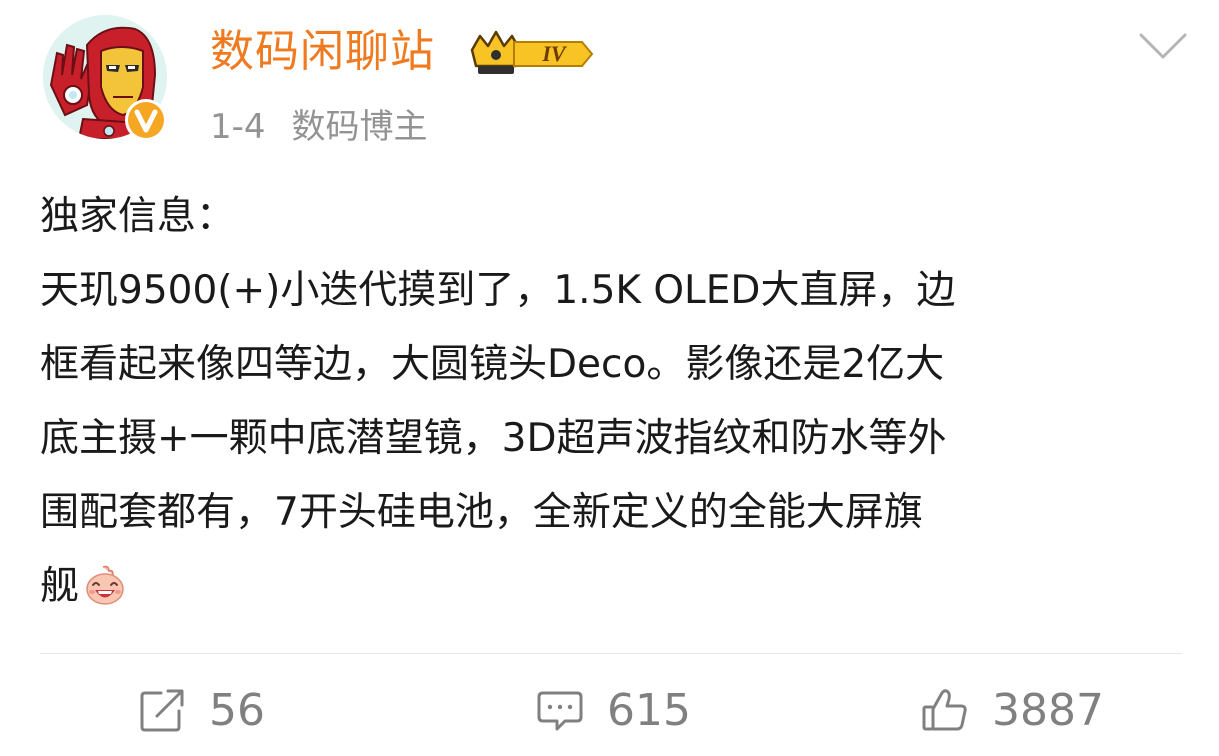  What do you see at coordinates (359, 127) in the screenshot?
I see `author-tag: 数码博主` at bounding box center [359, 127].